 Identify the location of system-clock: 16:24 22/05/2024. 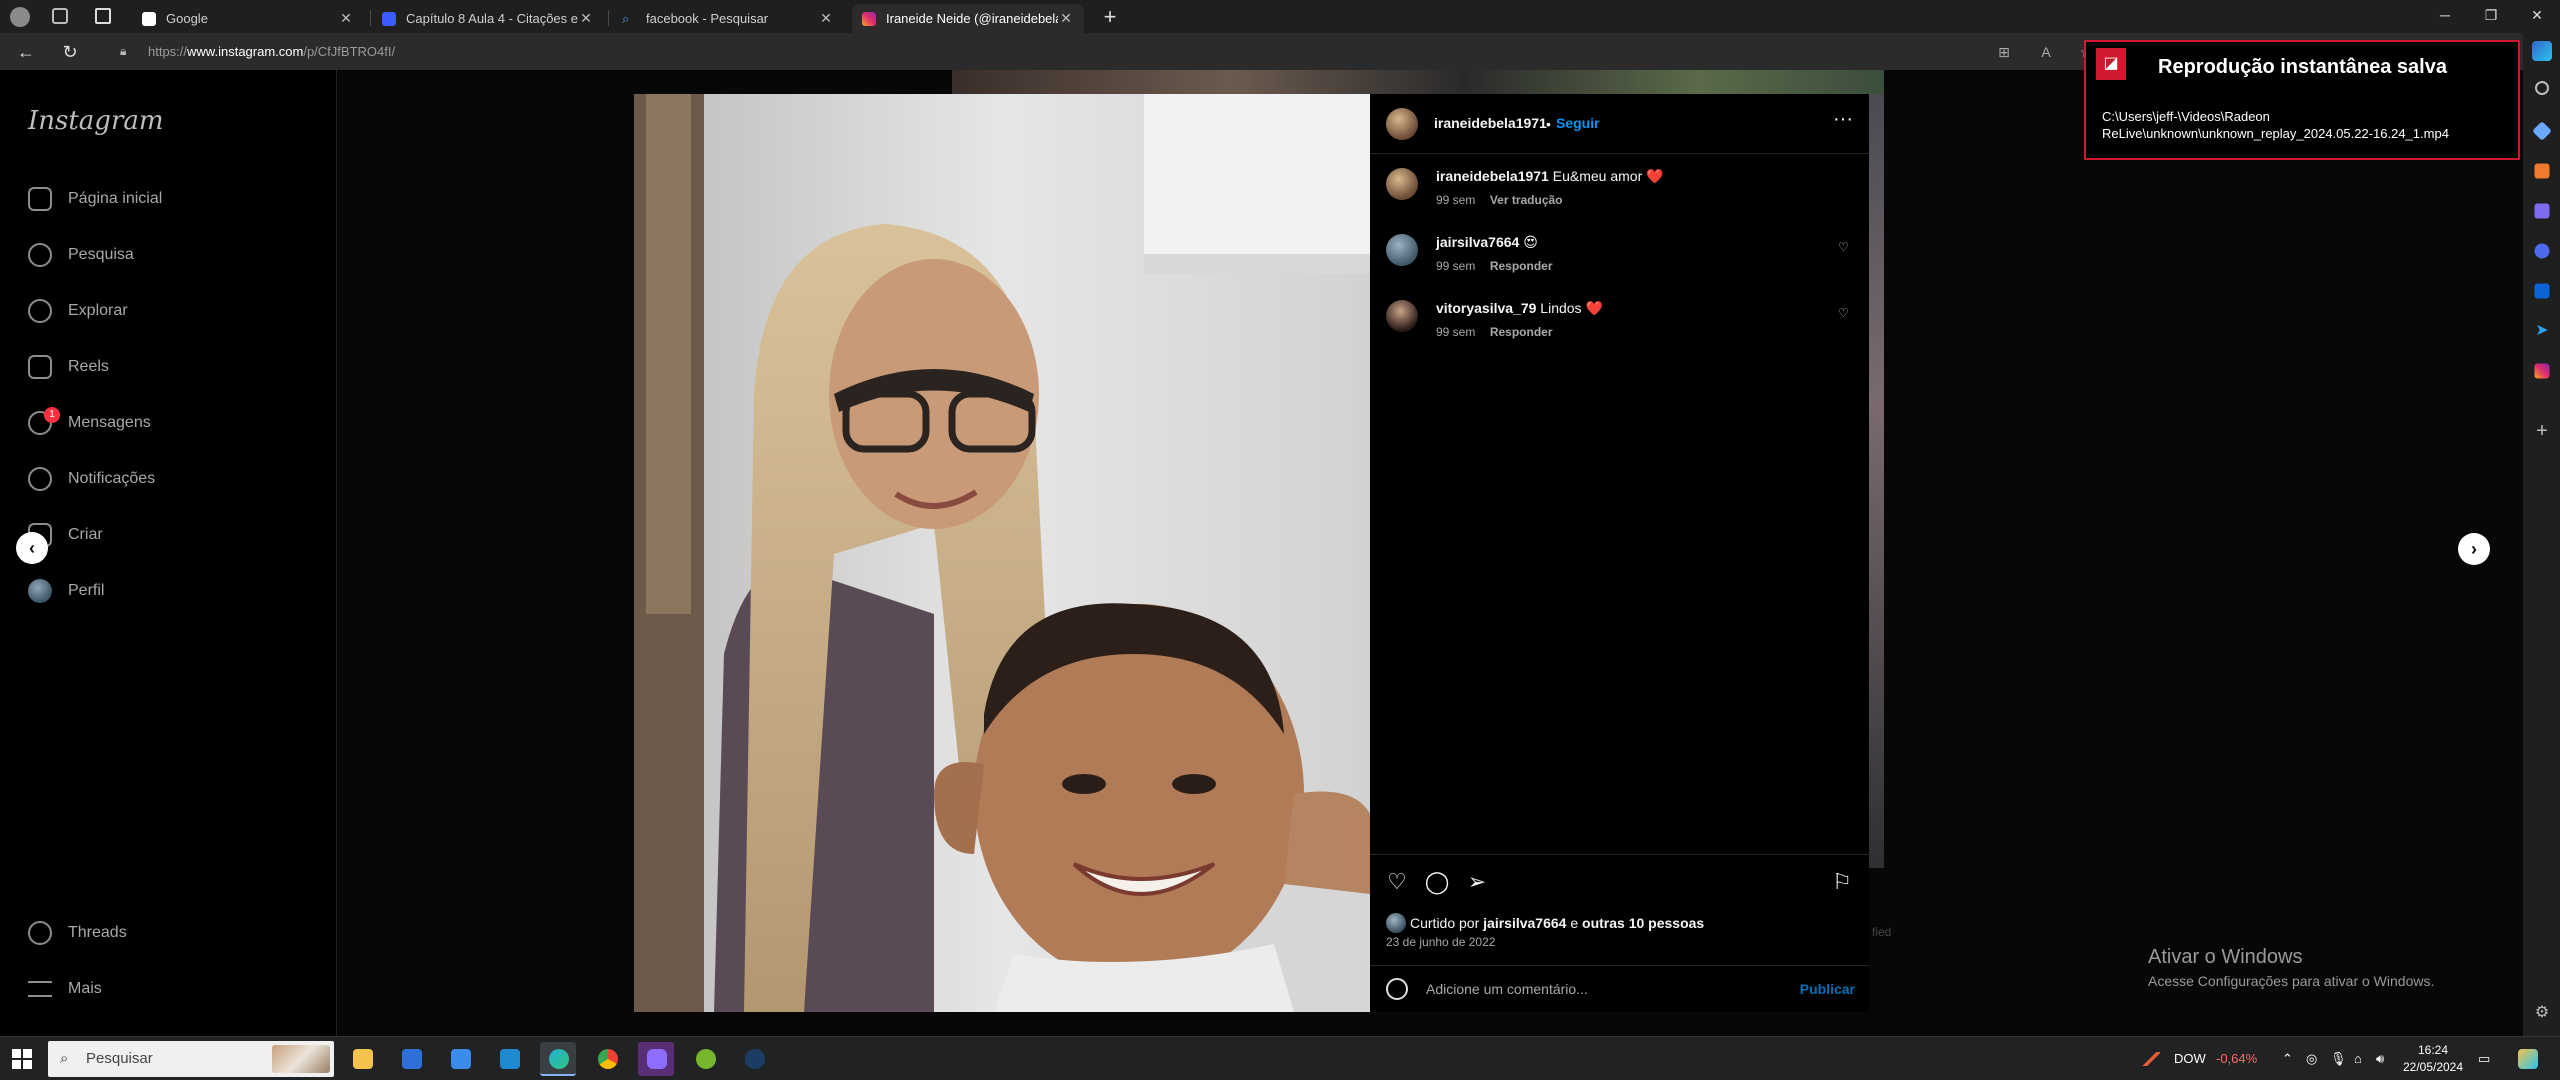
(2433, 1059).